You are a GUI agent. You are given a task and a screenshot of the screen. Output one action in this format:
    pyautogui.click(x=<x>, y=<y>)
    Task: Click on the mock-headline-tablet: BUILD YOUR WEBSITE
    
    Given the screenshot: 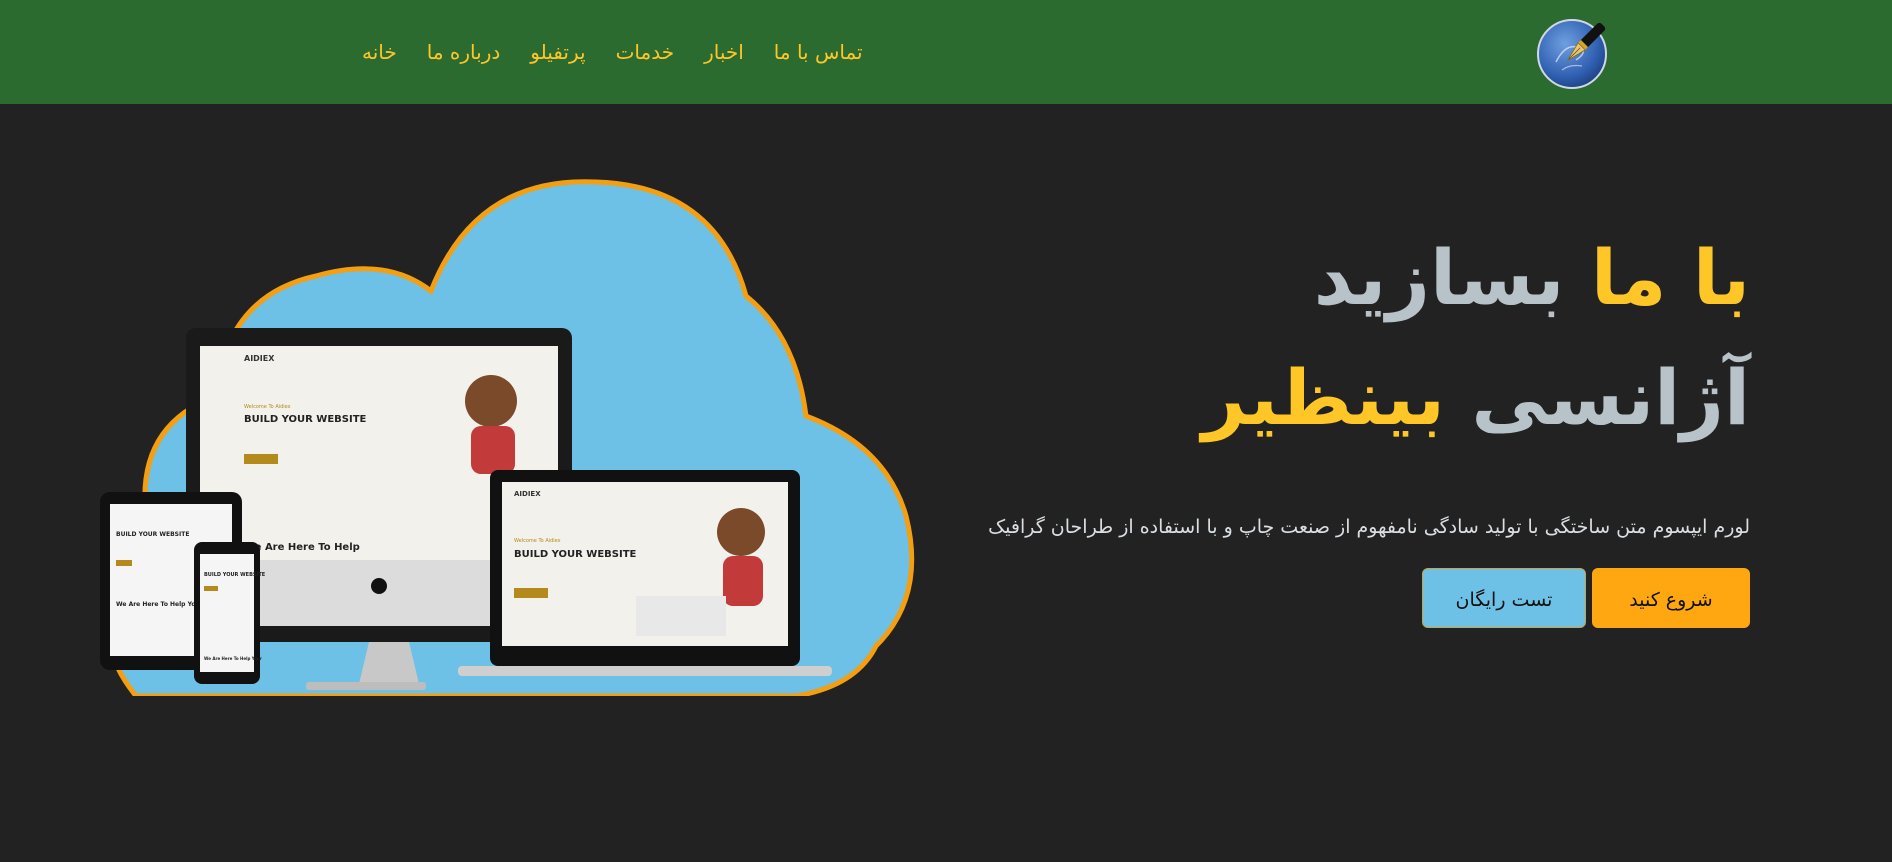 What is the action you would take?
    pyautogui.click(x=152, y=534)
    